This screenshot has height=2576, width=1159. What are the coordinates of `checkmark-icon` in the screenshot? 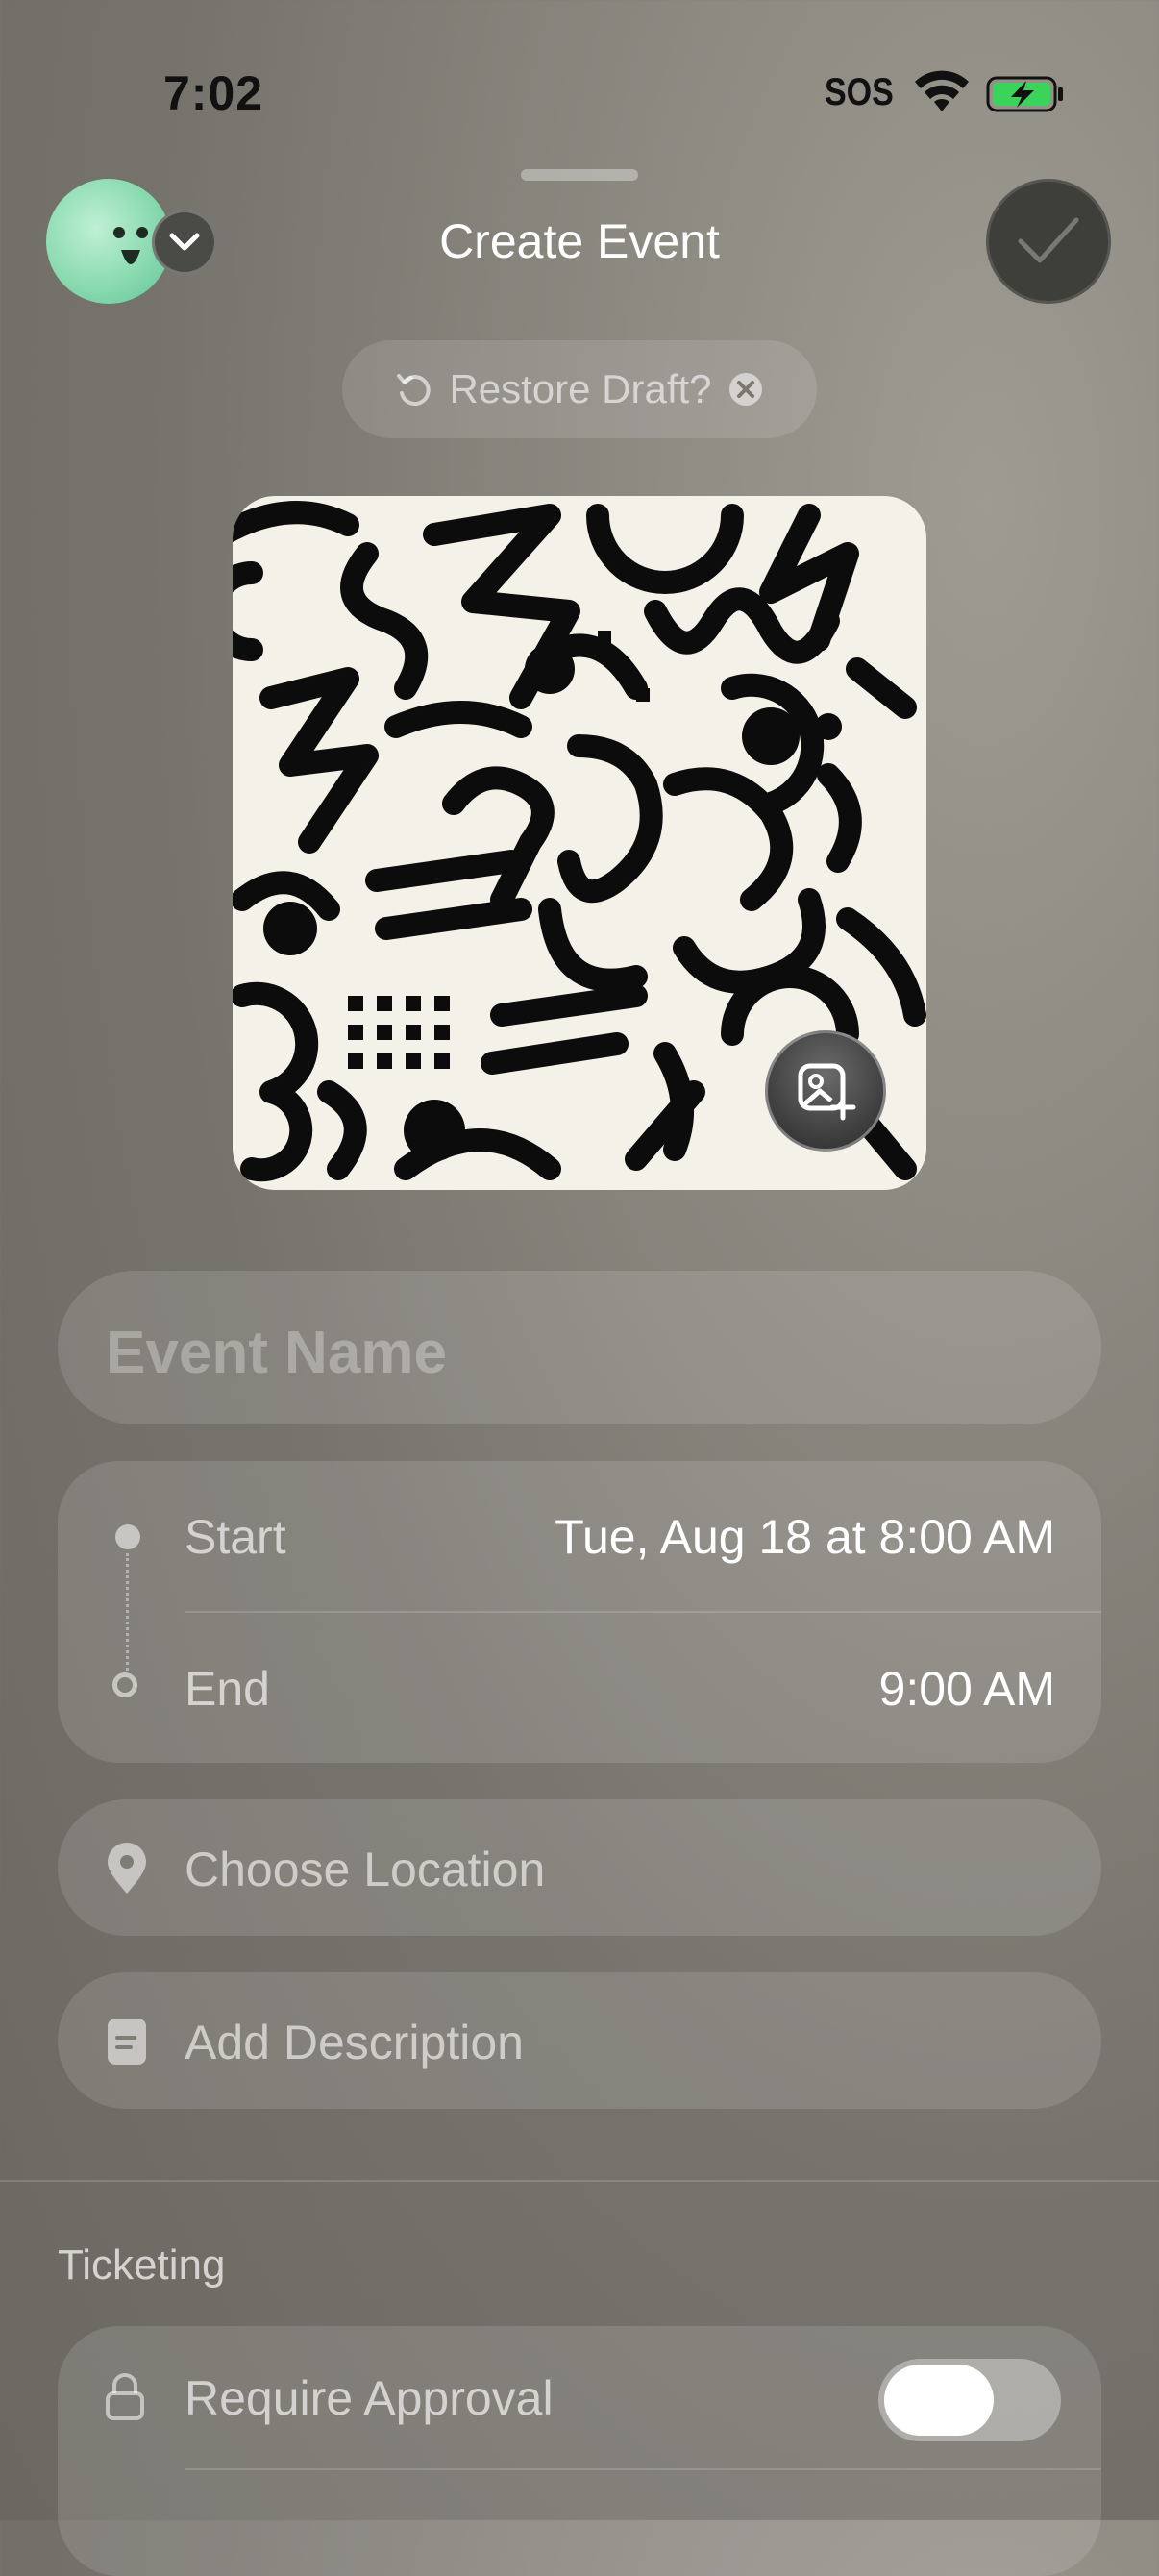 It's located at (1048, 240).